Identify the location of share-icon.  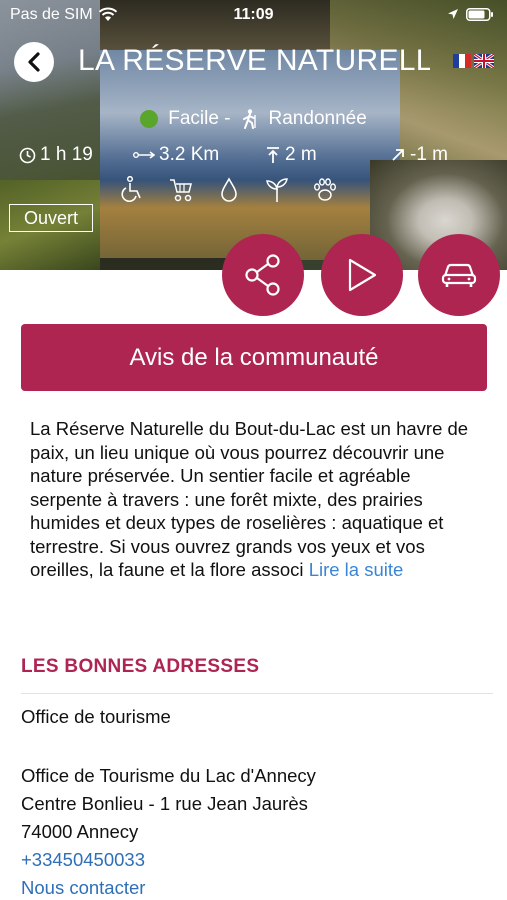
(262, 275).